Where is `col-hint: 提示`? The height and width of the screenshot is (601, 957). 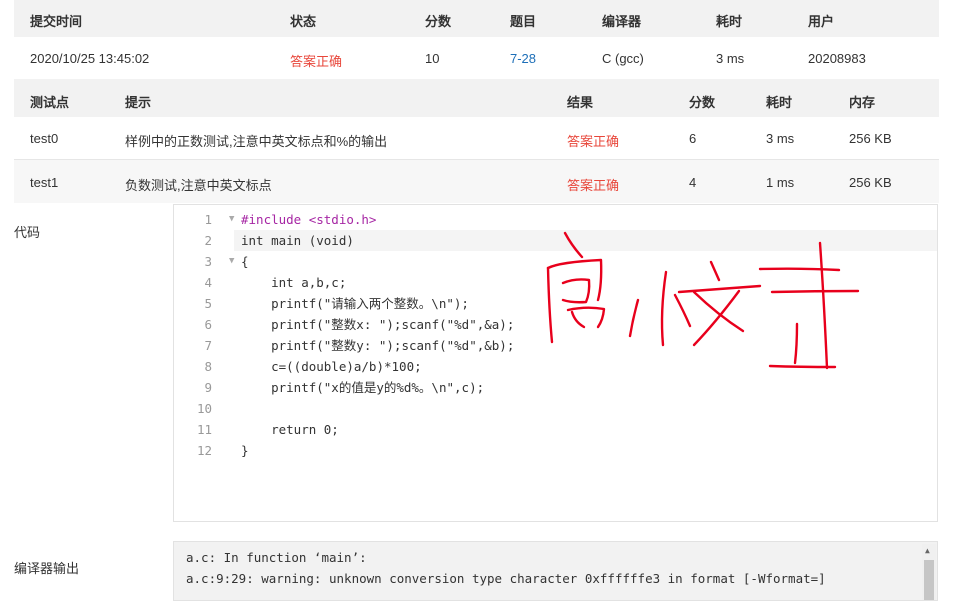 col-hint: 提示 is located at coordinates (138, 102).